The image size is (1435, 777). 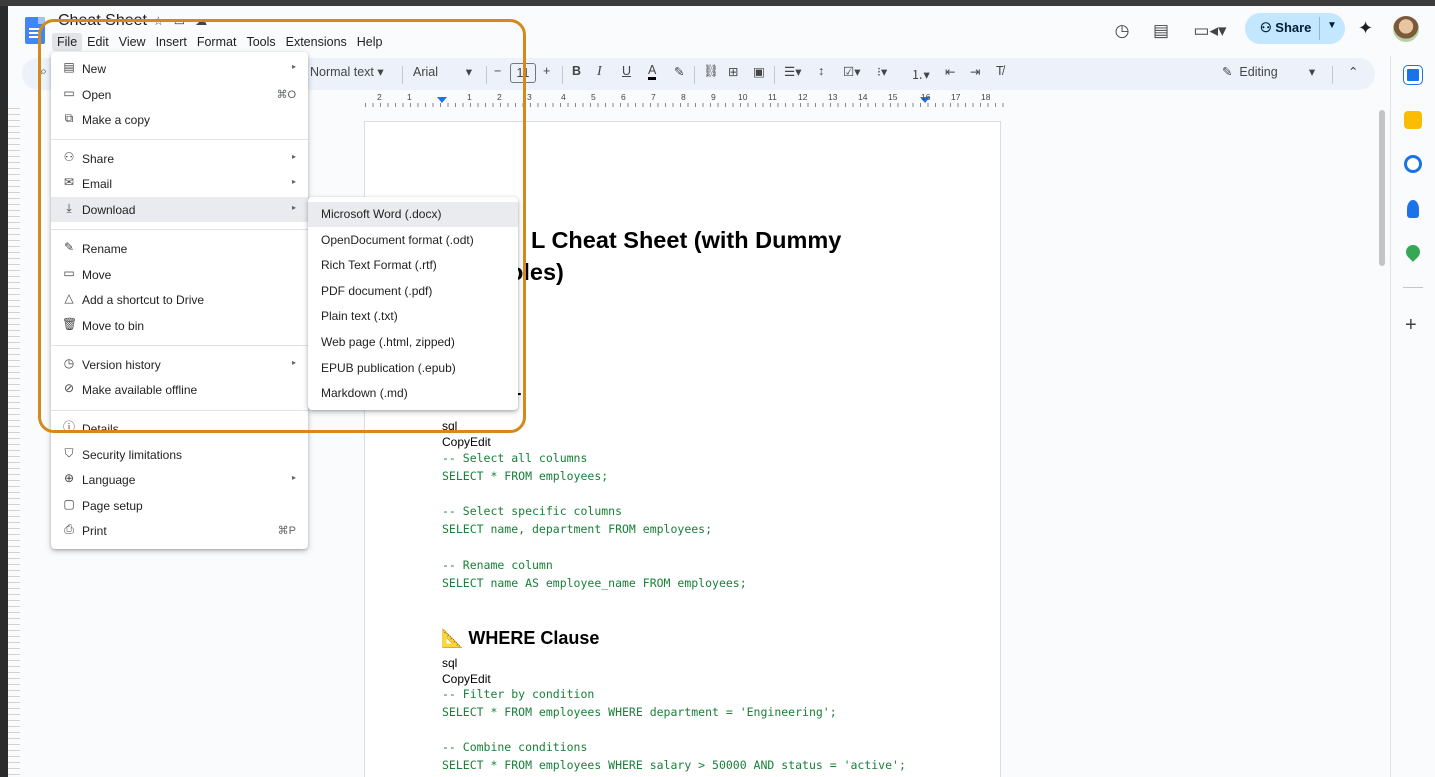 I want to click on ruler-number: 9, so click(x=713, y=97).